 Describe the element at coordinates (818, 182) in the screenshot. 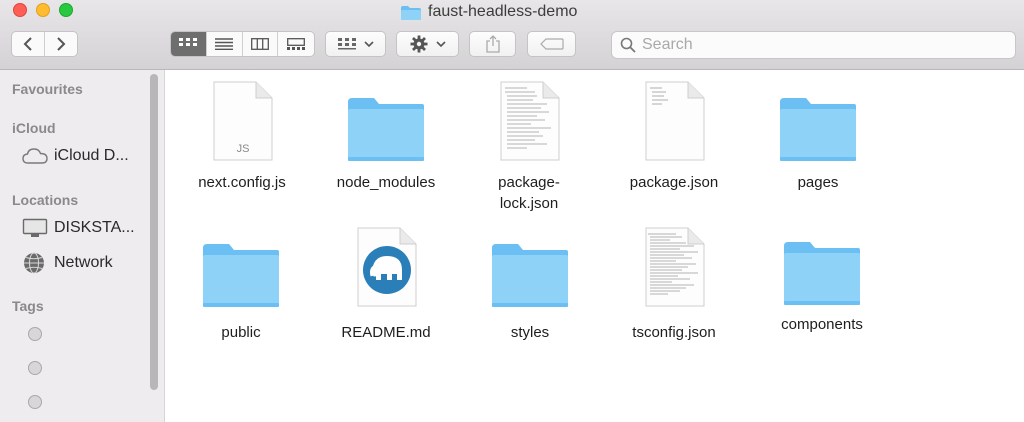

I see `folder-name: pages` at that location.